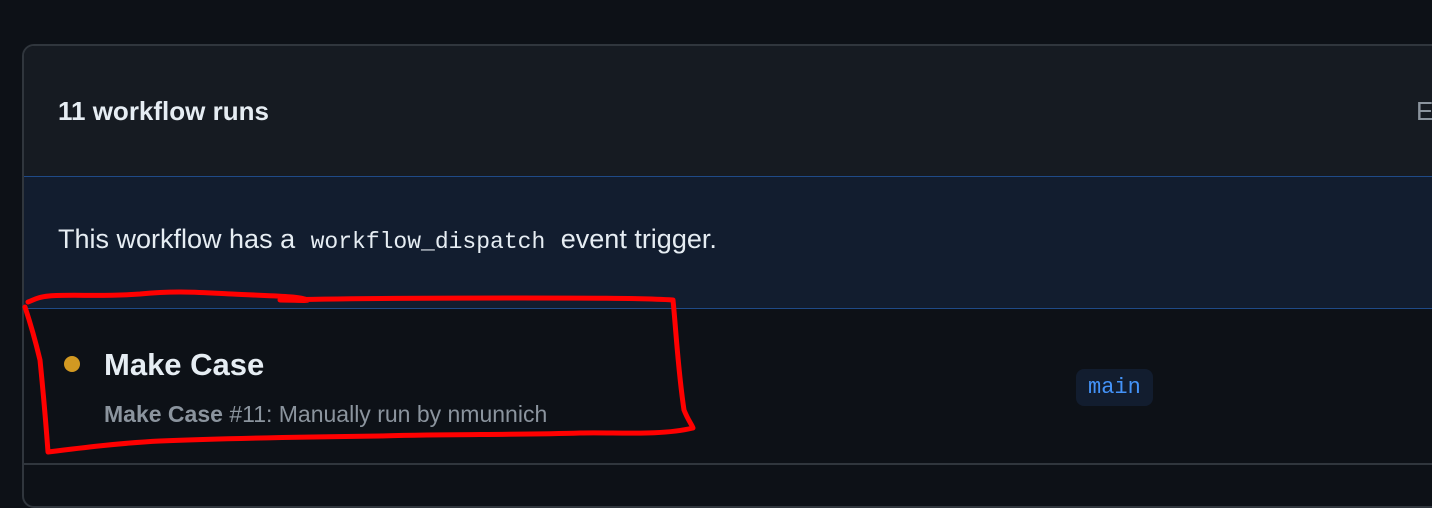 The image size is (1432, 508). Describe the element at coordinates (638, 239) in the screenshot. I see `dispatch-text-after: event trigger.` at that location.